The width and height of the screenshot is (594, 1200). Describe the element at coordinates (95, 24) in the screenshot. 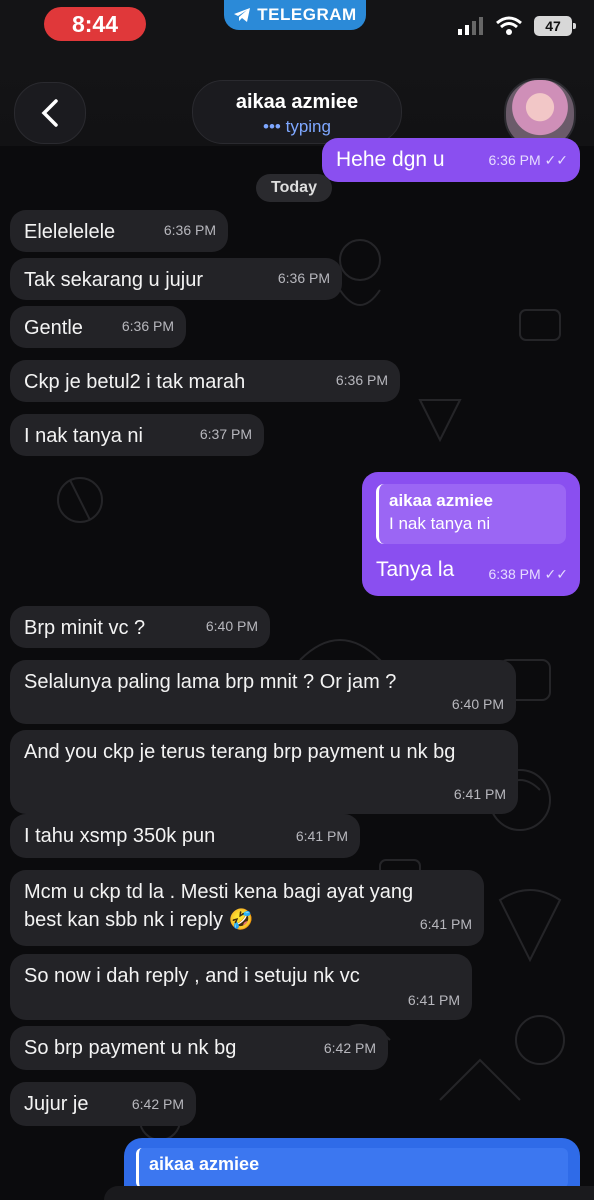

I see `status-time: 8:44` at that location.